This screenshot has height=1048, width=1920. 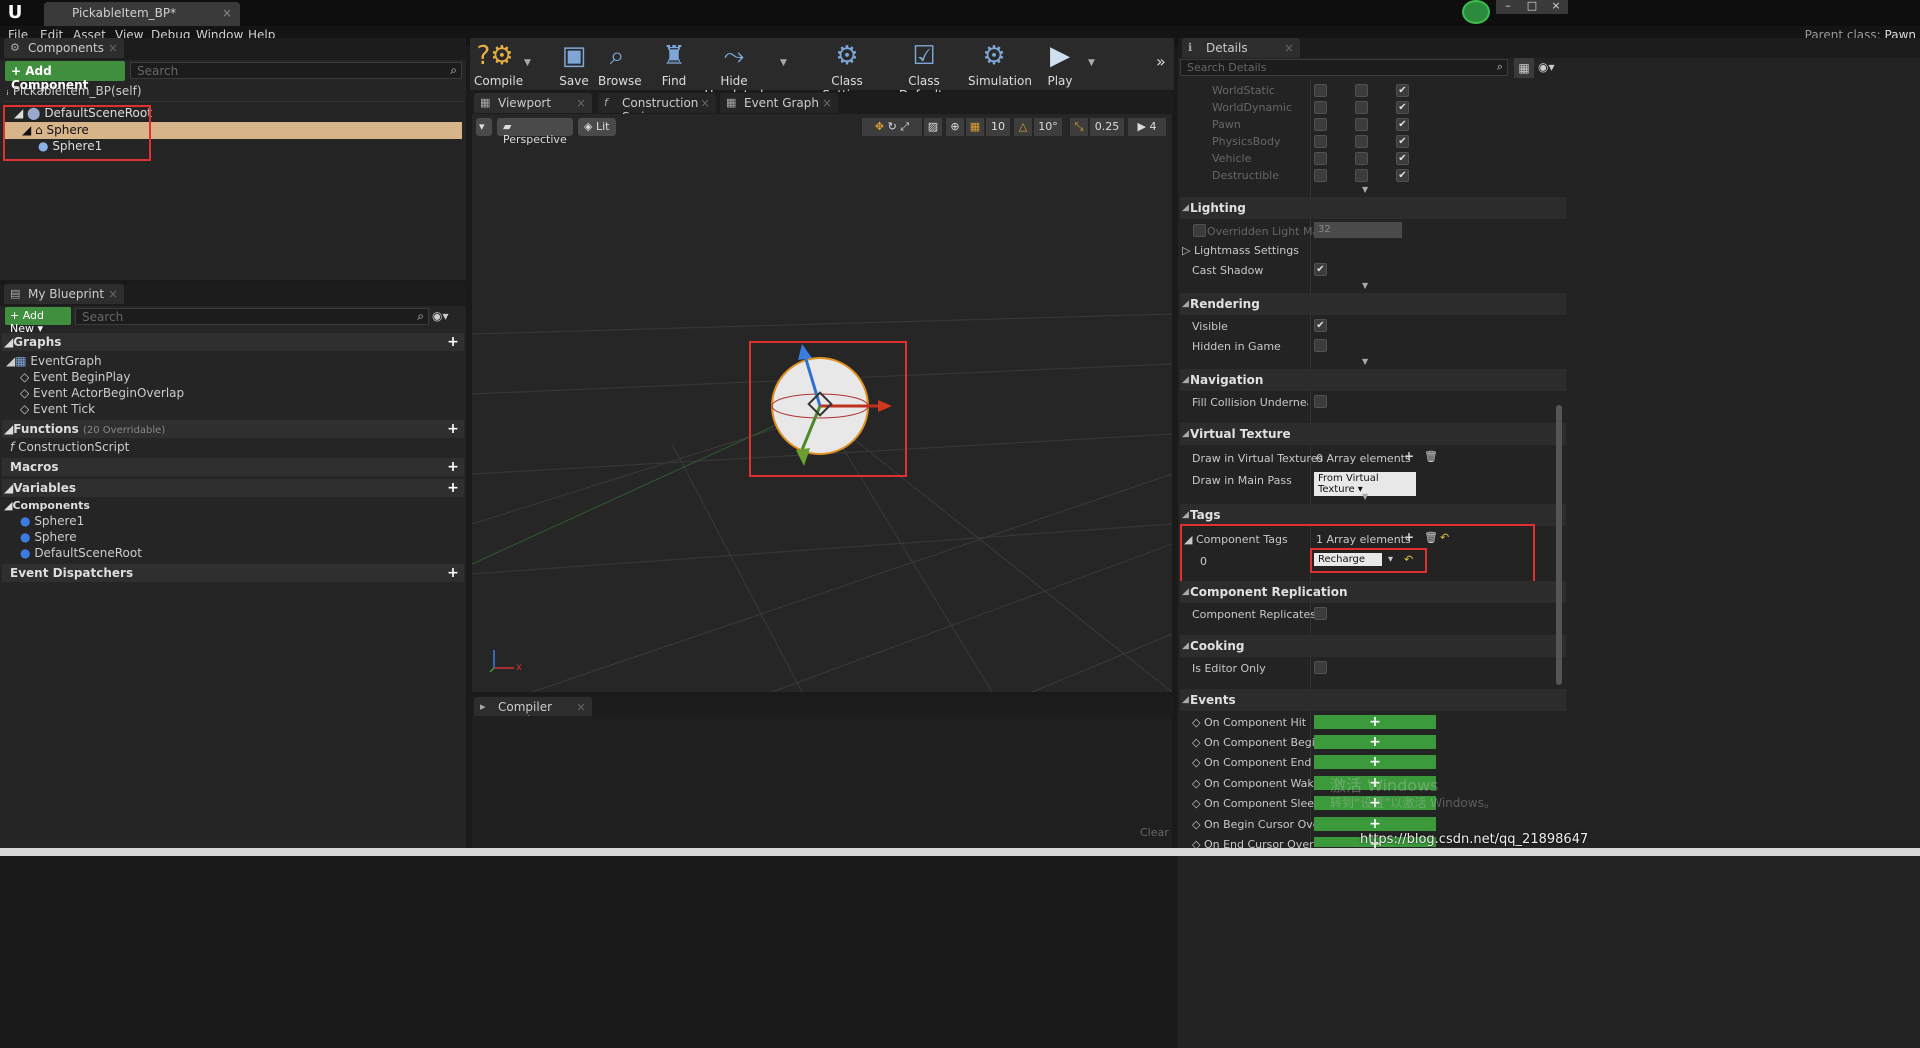 I want to click on scale-snap-value: 0.25, so click(x=1107, y=127).